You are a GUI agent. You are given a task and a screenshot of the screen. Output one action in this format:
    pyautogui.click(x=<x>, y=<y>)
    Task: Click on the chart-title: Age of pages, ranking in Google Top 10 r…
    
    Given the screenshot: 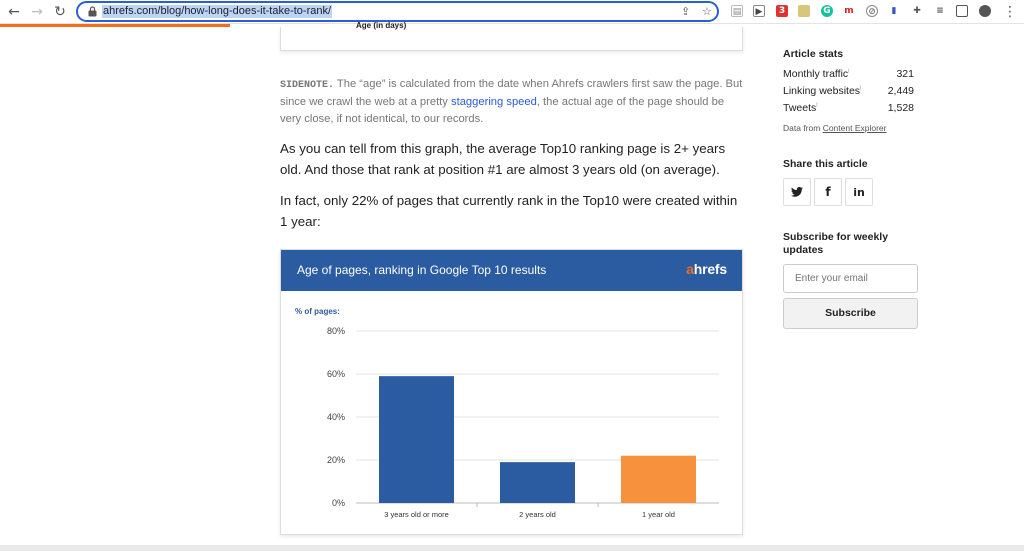 What is the action you would take?
    pyautogui.click(x=422, y=270)
    